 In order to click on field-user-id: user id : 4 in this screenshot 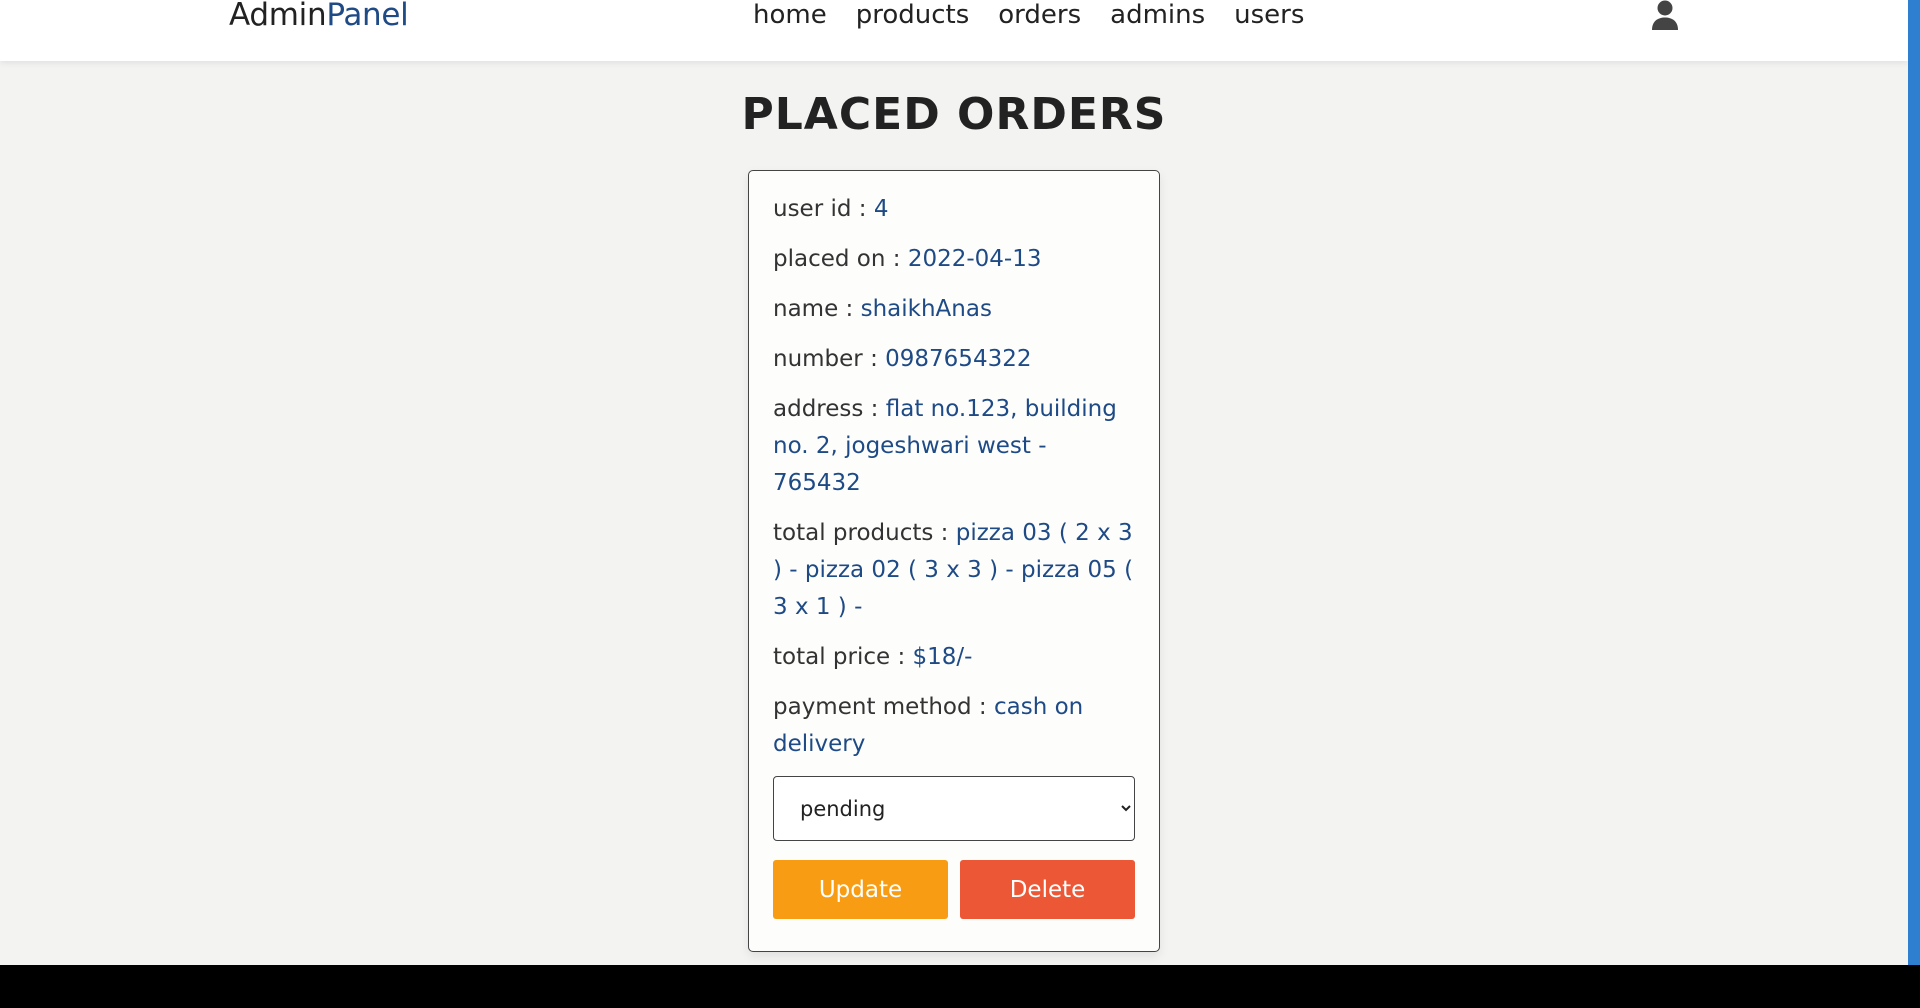, I will do `click(954, 209)`.